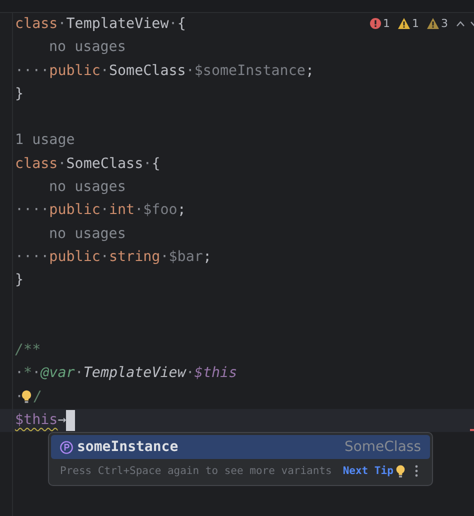  What do you see at coordinates (444, 23) in the screenshot?
I see `problem-count: 3` at bounding box center [444, 23].